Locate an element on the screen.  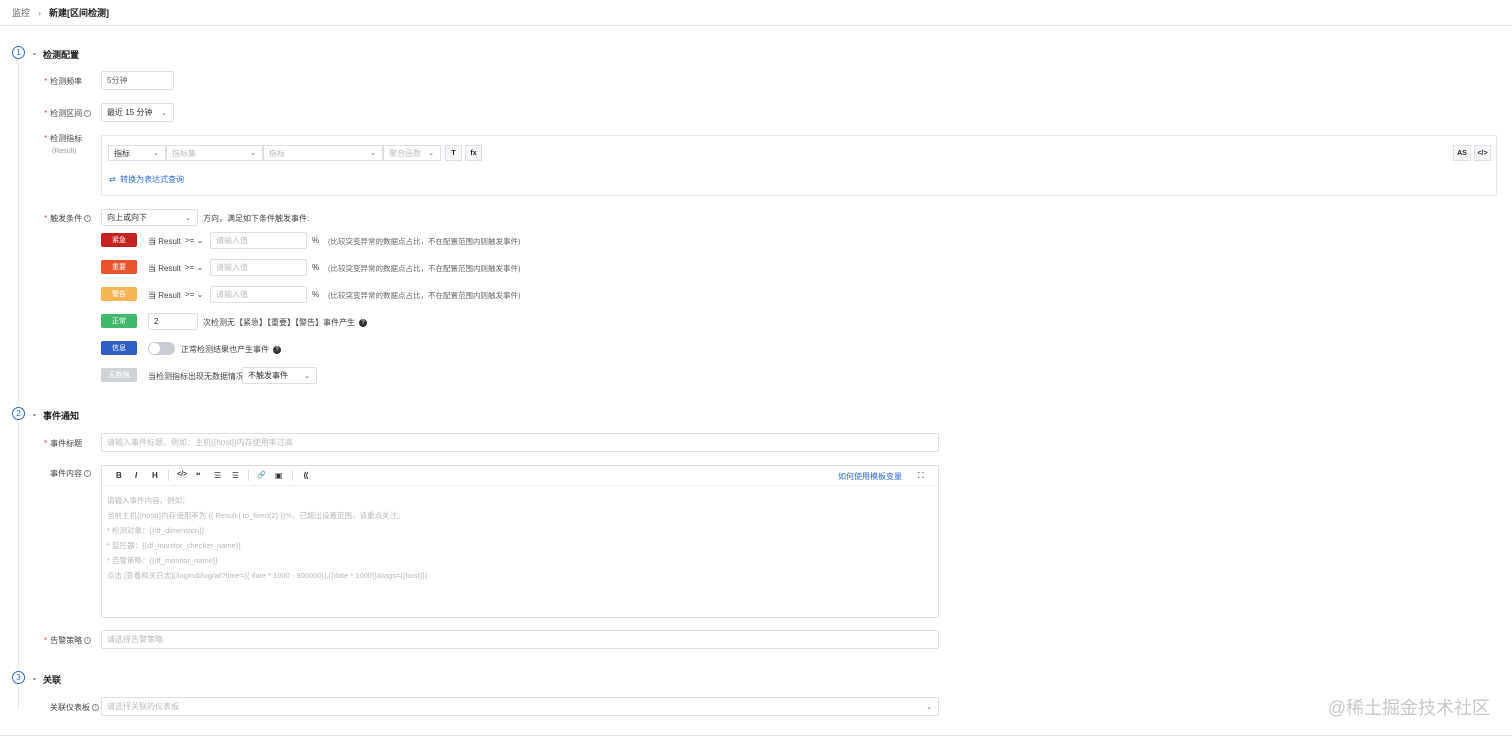
event-title-input: 请输入事件标题，例如：主机{{host}}内存使用率过高 is located at coordinates (520, 442).